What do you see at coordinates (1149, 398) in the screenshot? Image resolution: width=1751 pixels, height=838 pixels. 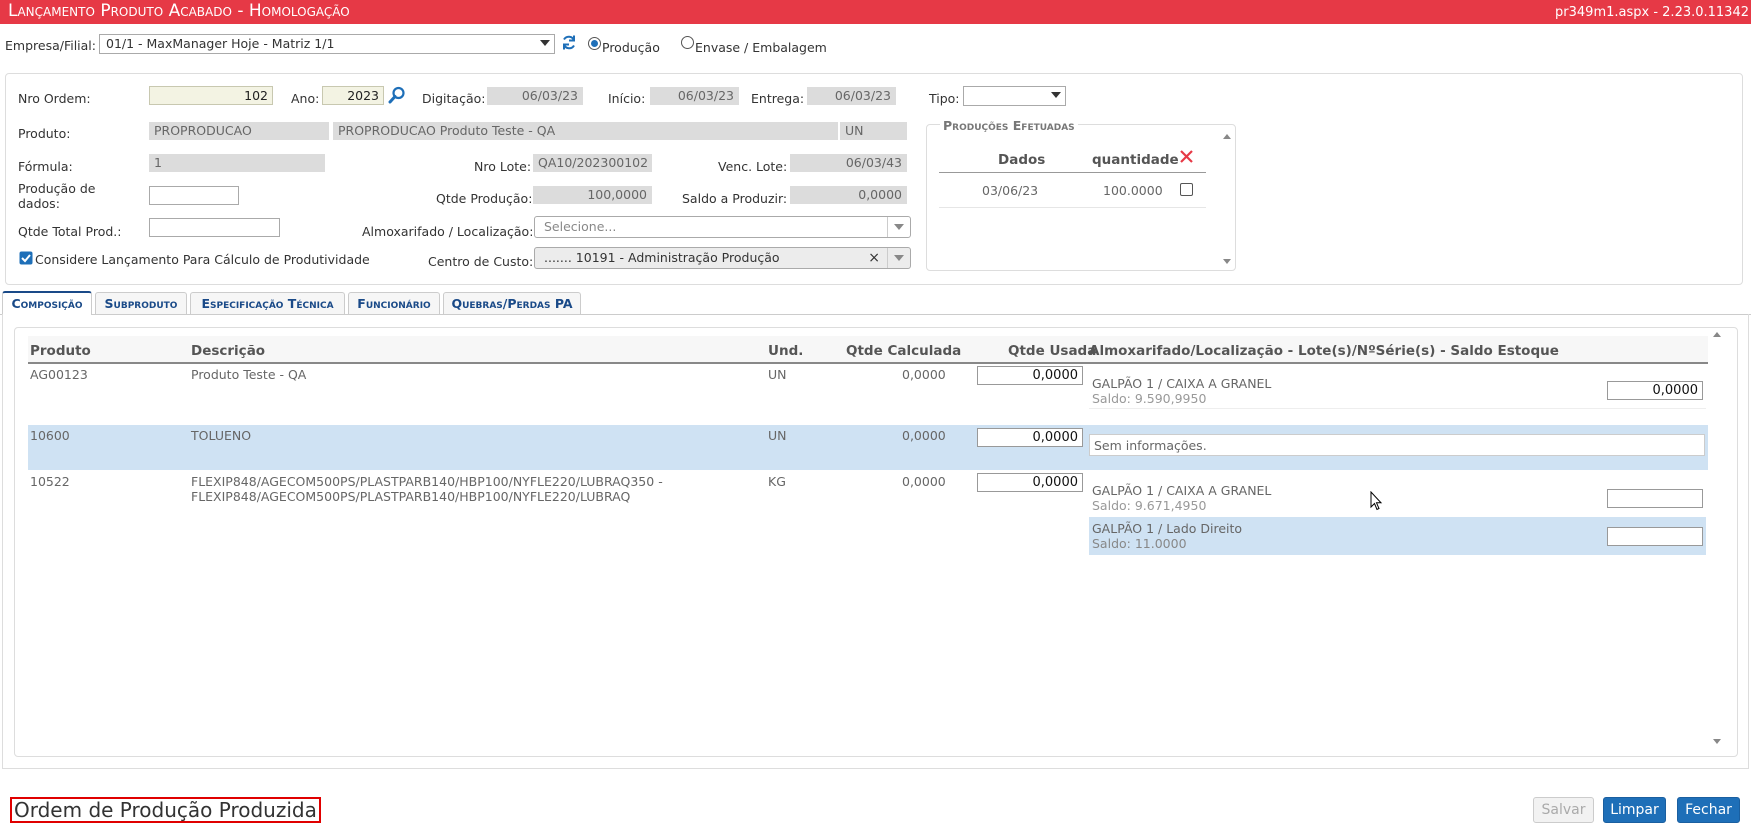 I see `location-saldo: Saldo: 9.590,9950` at bounding box center [1149, 398].